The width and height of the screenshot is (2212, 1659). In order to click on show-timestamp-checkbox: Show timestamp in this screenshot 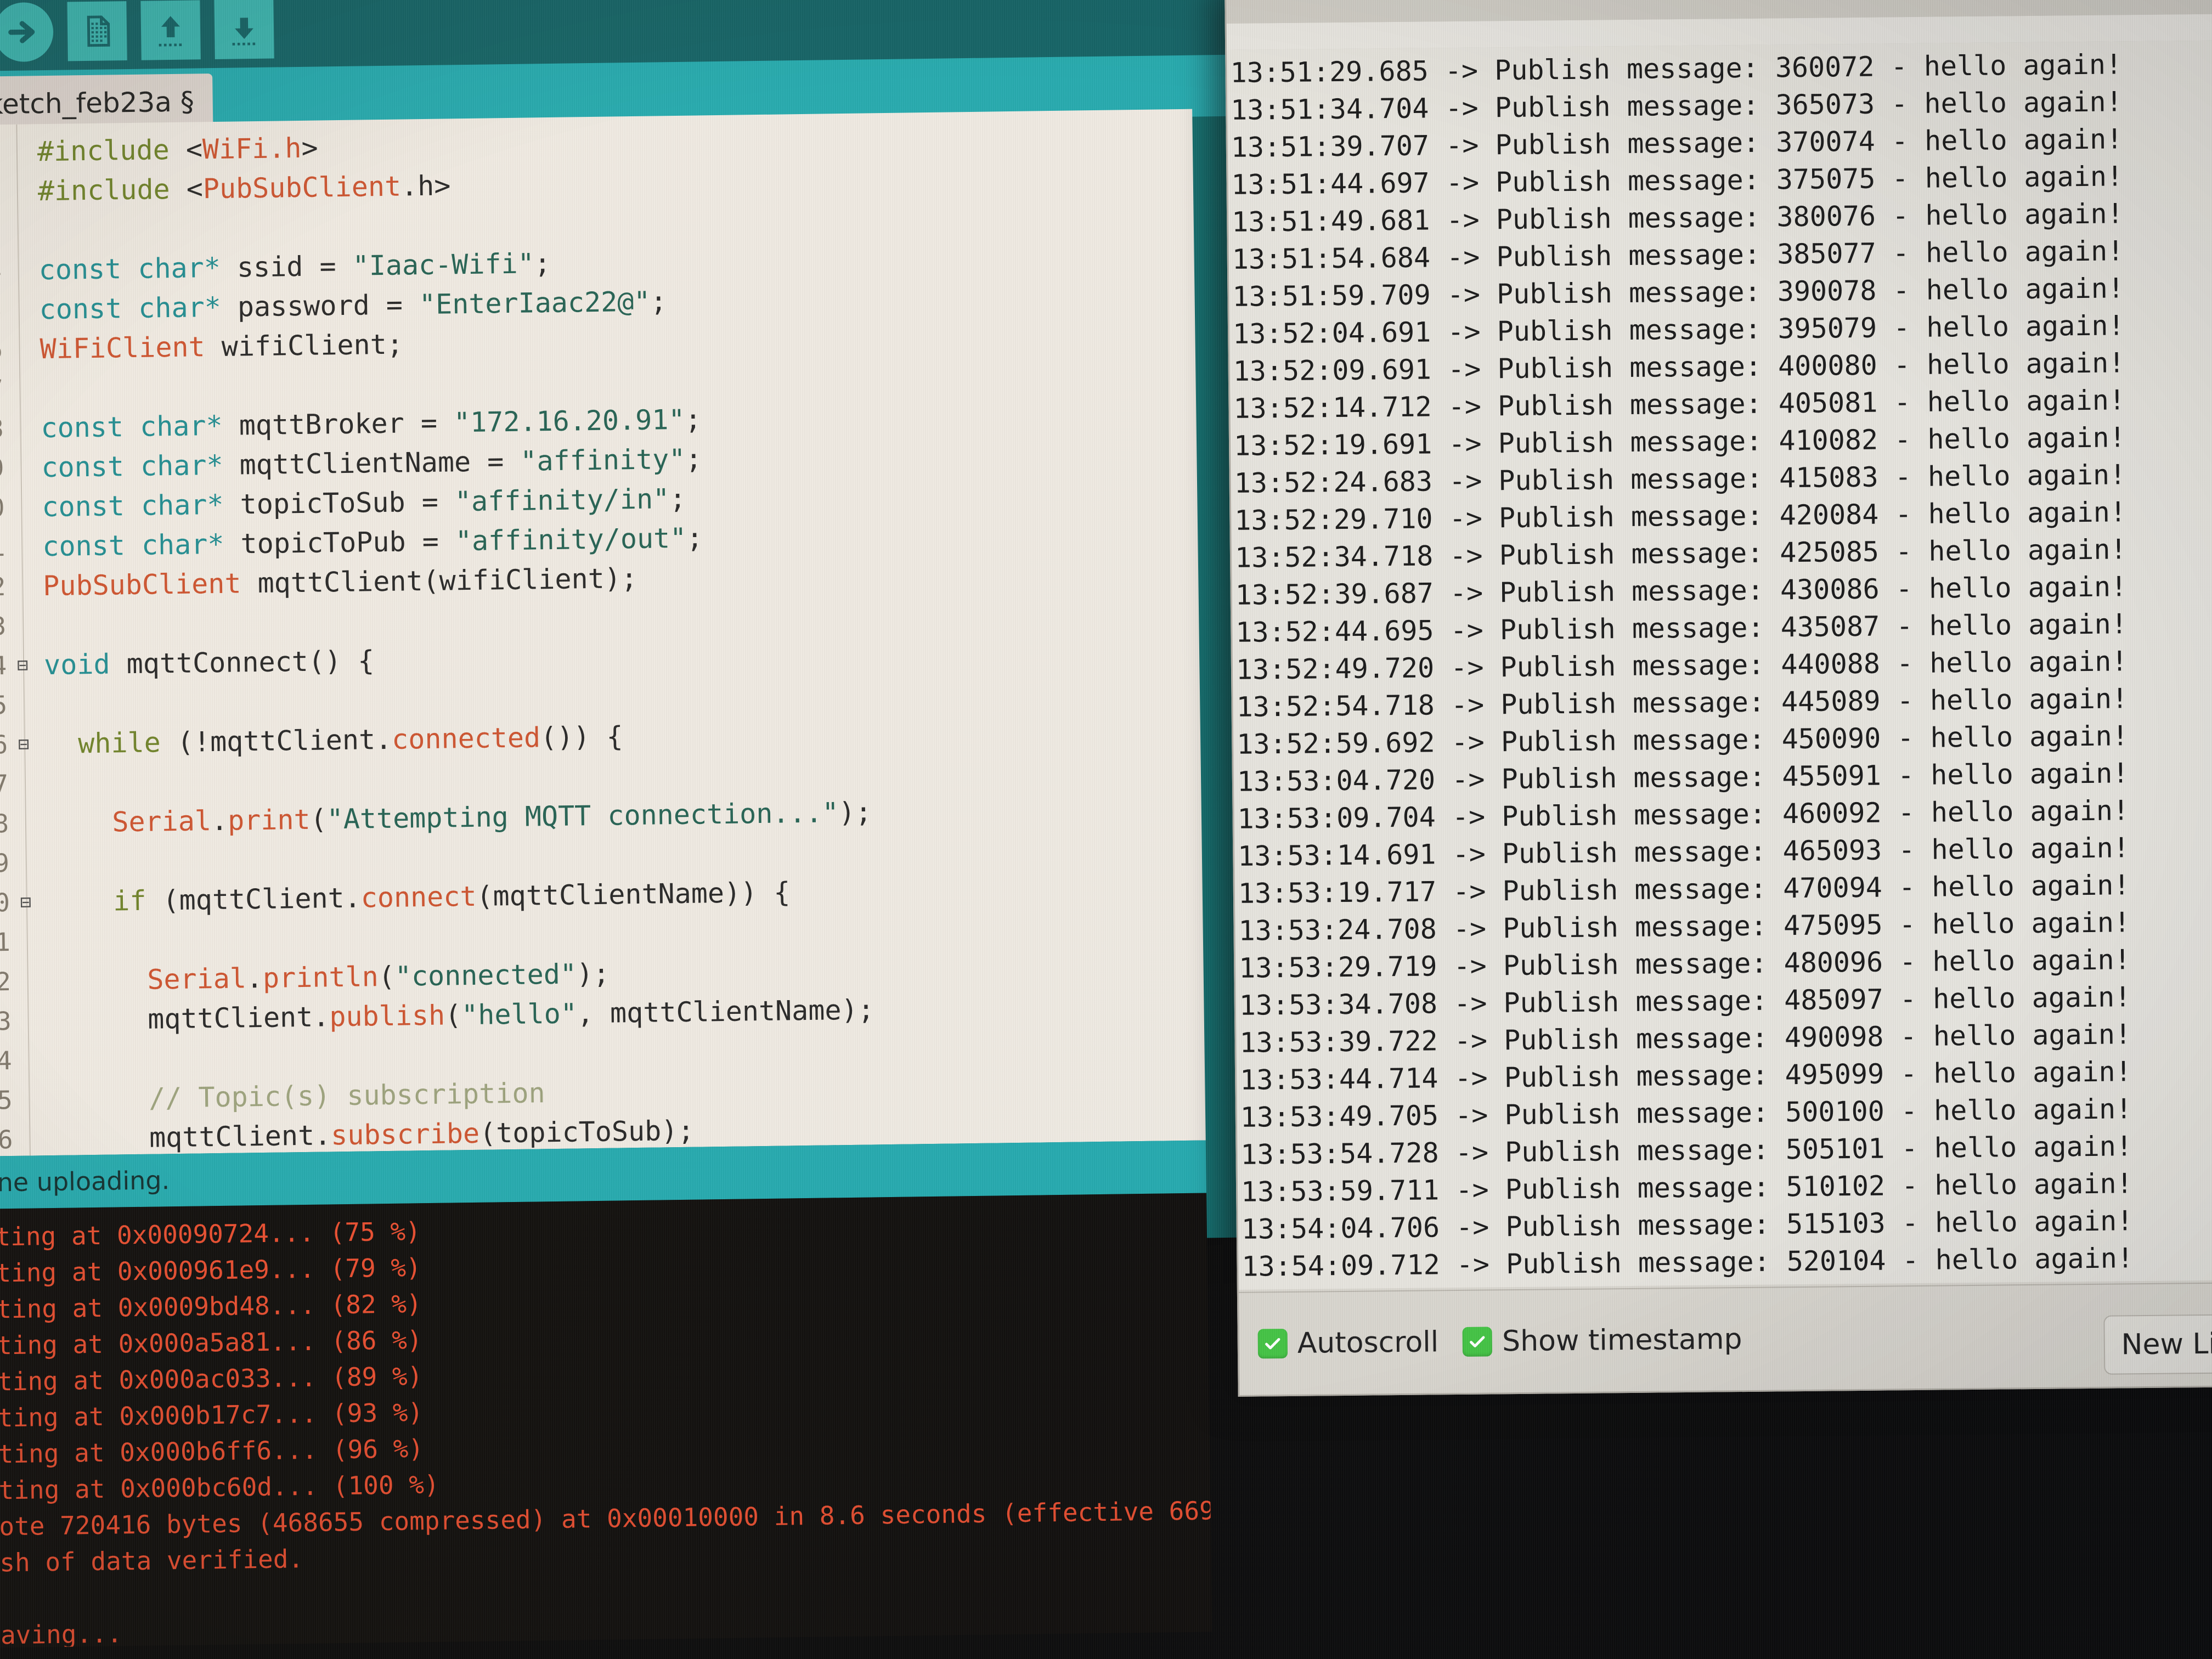, I will do `click(1602, 1341)`.